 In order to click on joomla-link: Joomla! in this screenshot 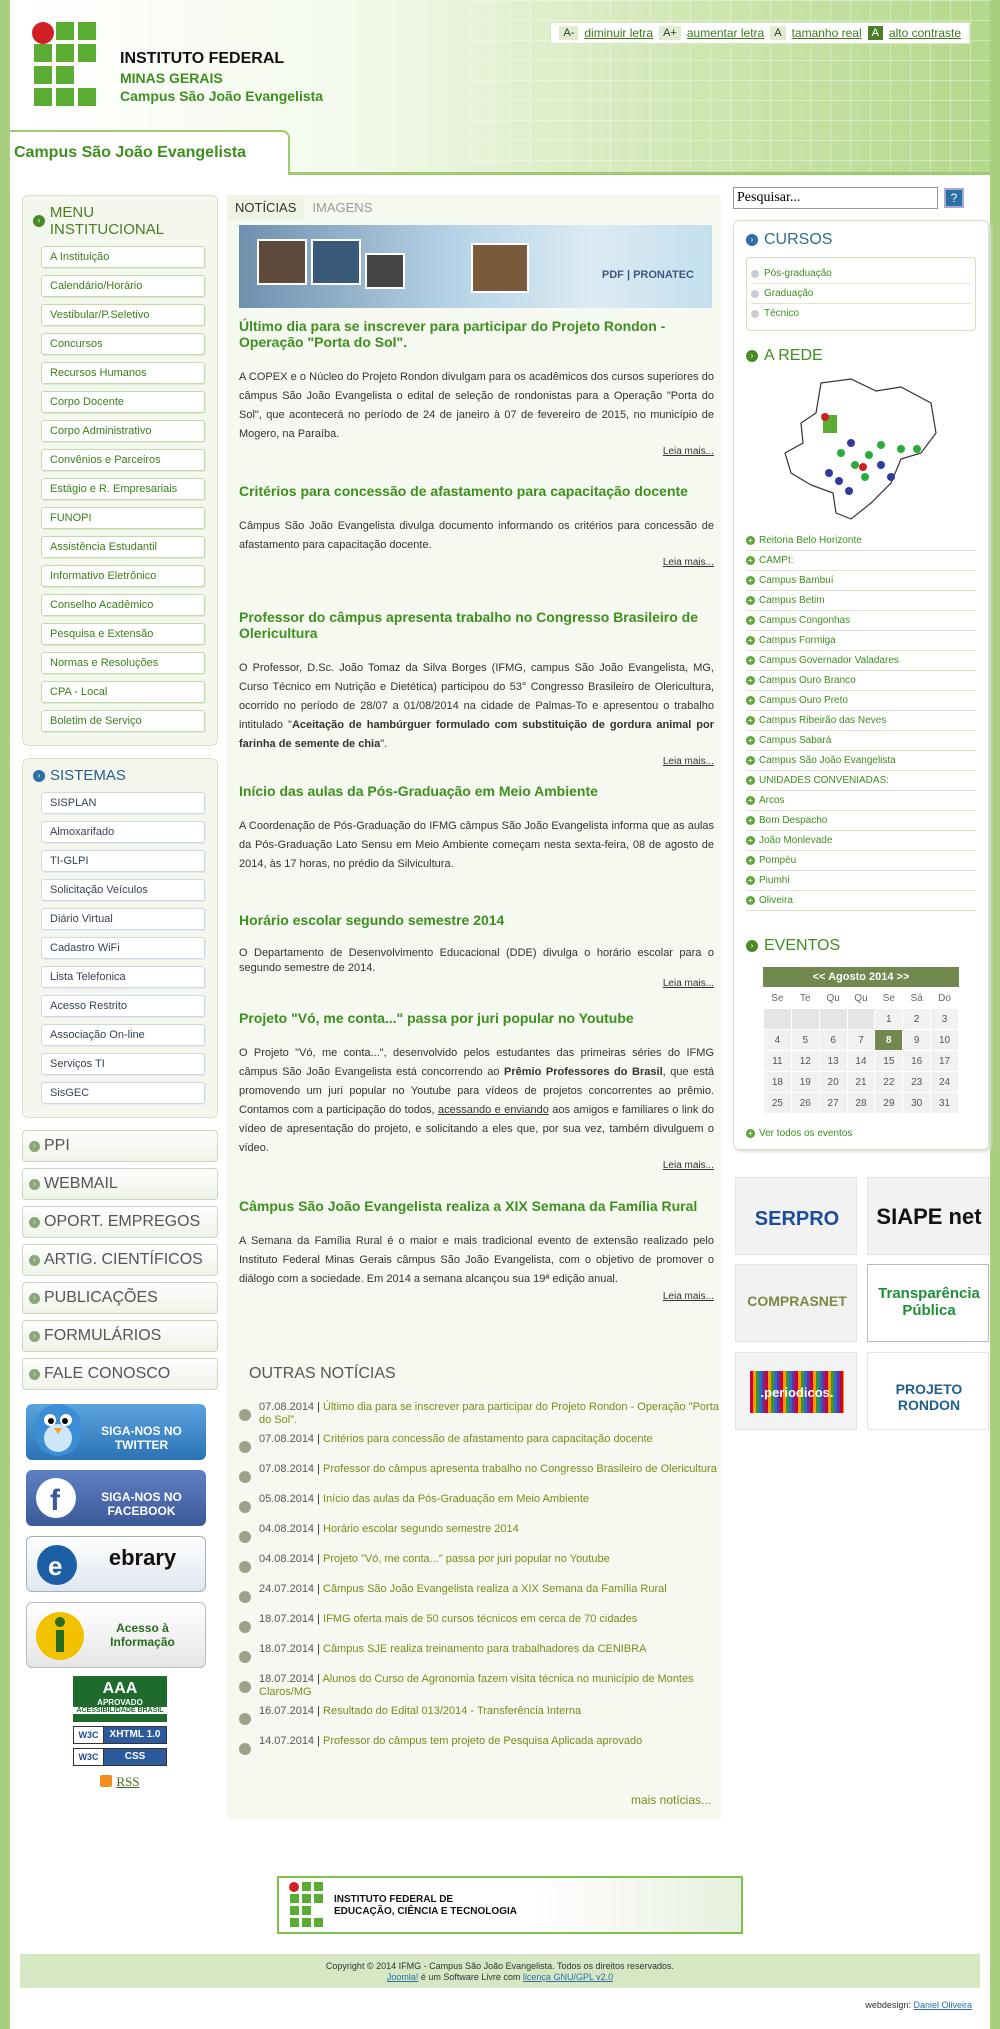, I will do `click(403, 1977)`.